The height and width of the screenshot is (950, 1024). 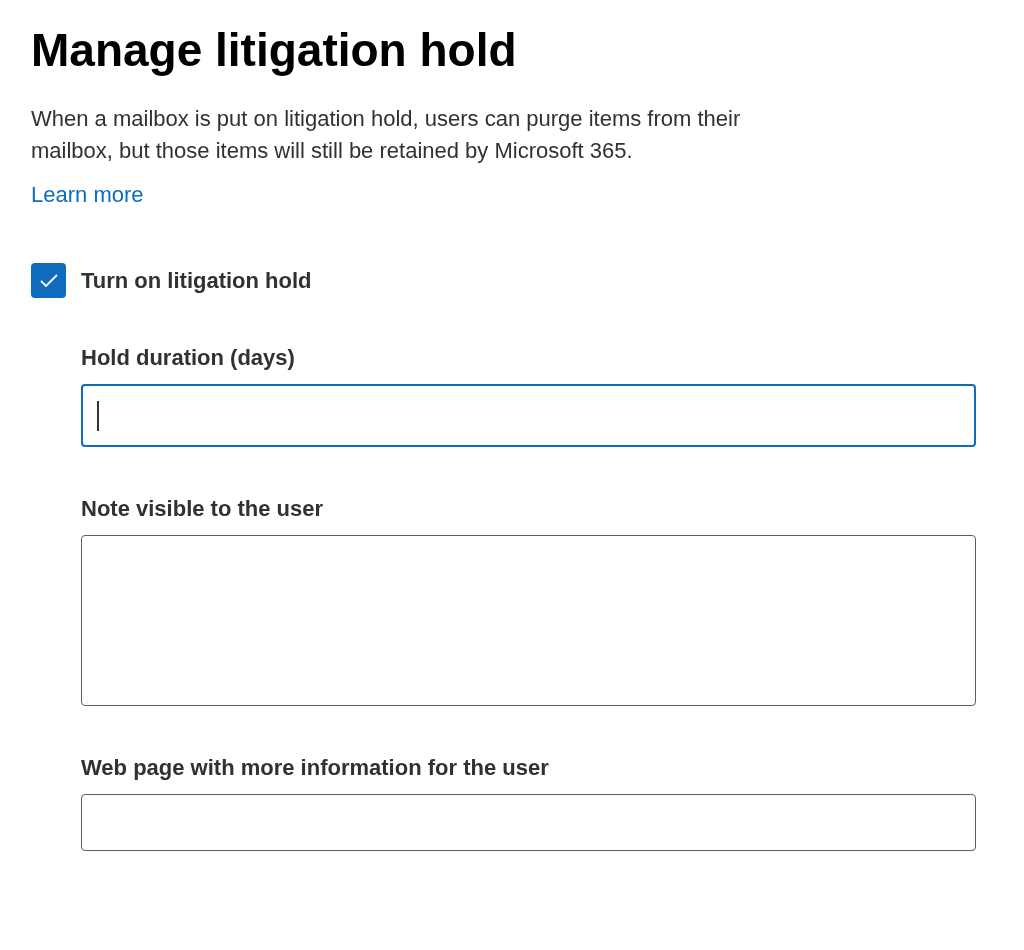 What do you see at coordinates (386, 135) in the screenshot?
I see `description: When a mailbox is put on litigation hold, users can purge items from their mailbox, but those items will still be retained by Microsoft 365.` at bounding box center [386, 135].